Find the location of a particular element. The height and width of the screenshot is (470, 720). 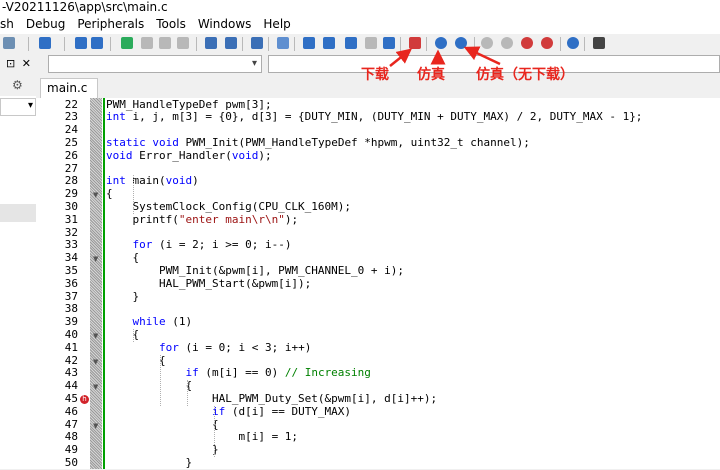

annotation-debug: 仿真 is located at coordinates (431, 75).